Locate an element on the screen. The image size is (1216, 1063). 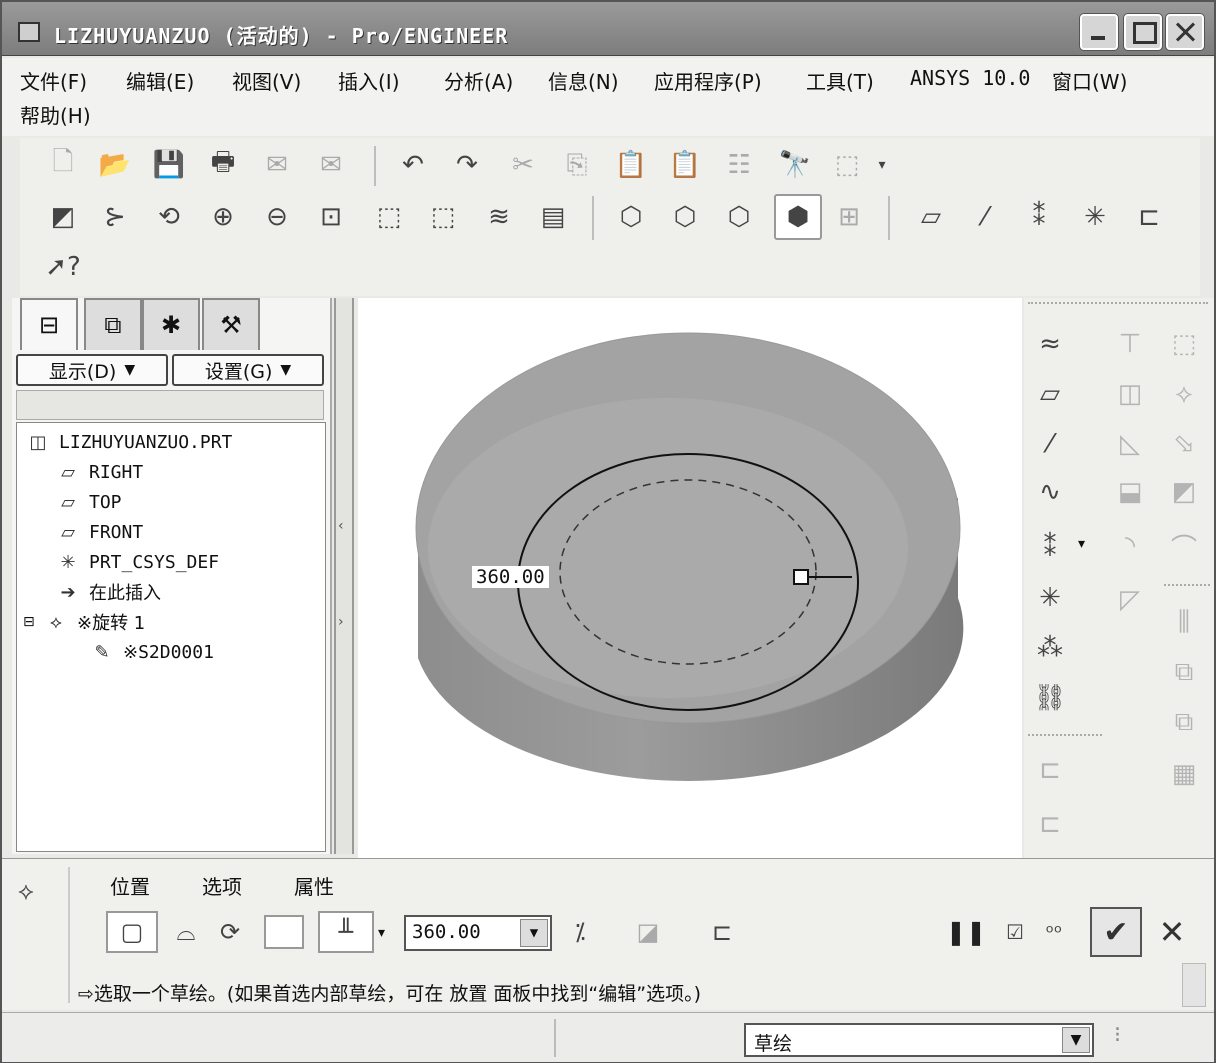
show-dropdown: 显示(D) ▼ is located at coordinates (92, 370).